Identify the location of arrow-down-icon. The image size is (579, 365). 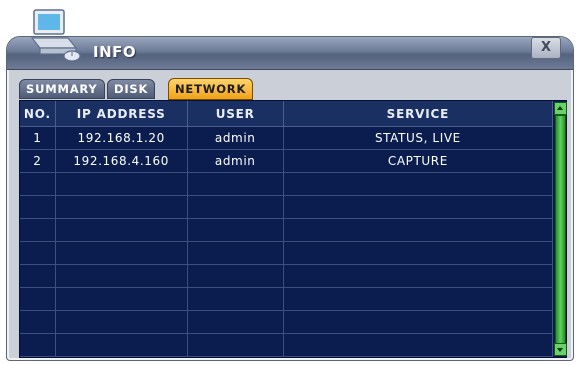
(560, 350).